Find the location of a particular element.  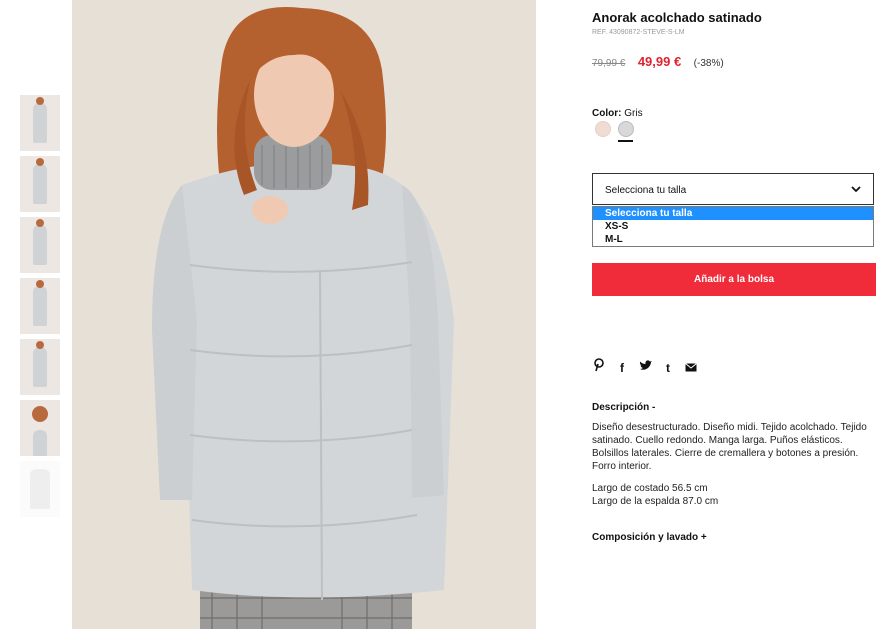

measure-back-length: Largo de la espalda 87.0 cm is located at coordinates (655, 501).